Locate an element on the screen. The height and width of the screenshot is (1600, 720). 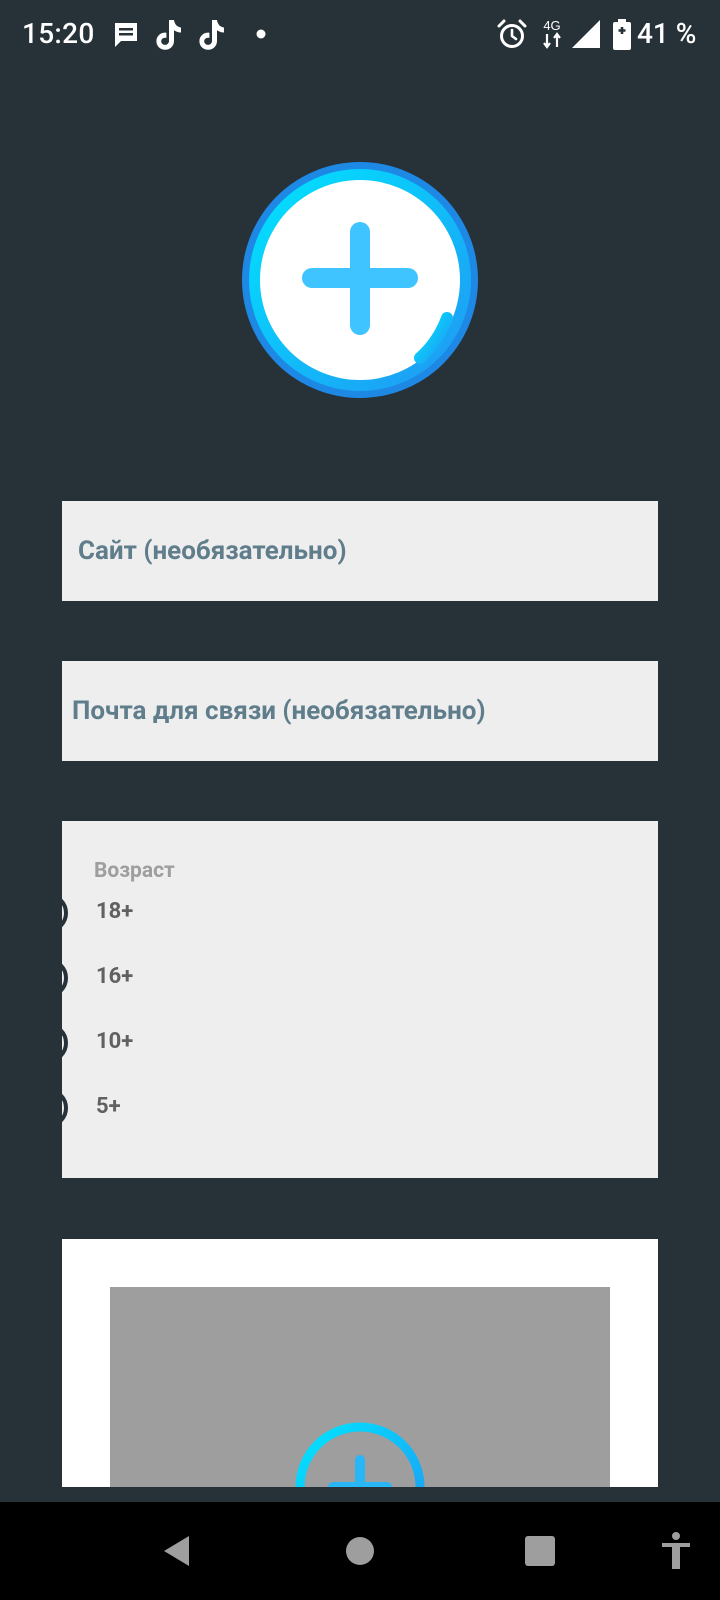
image-upload-area is located at coordinates (360, 1387).